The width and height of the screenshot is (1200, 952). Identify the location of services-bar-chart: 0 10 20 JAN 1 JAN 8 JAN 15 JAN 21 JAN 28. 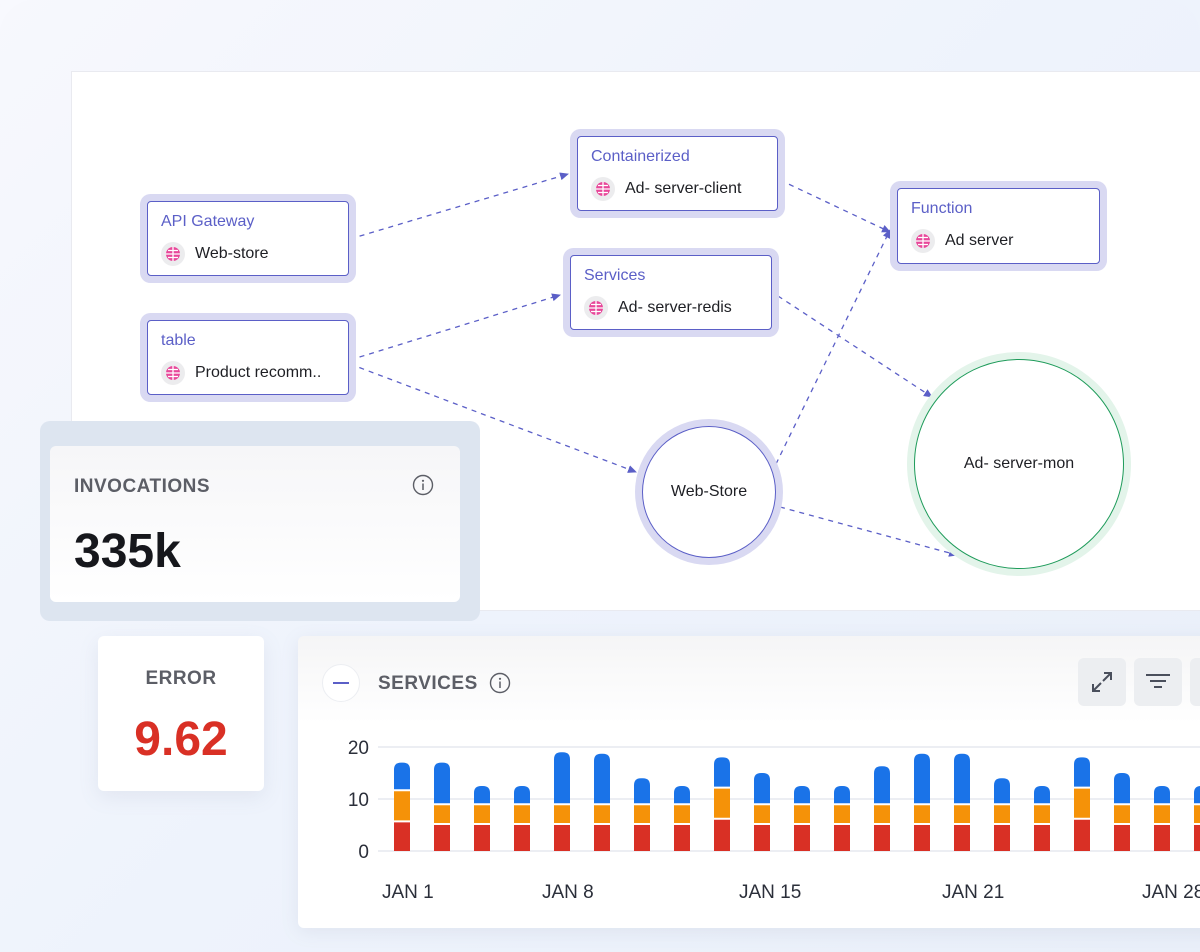
(774, 820).